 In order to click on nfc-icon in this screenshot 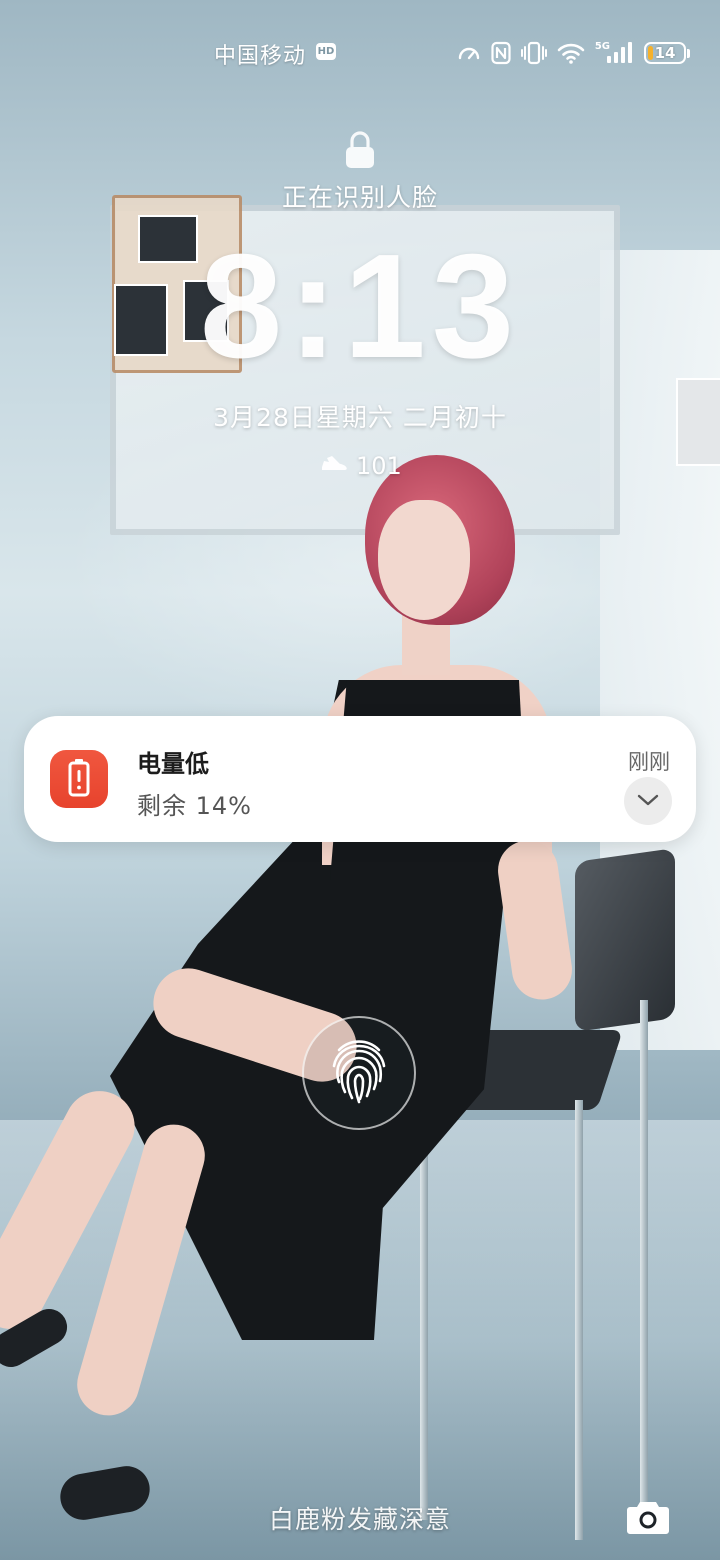, I will do `click(501, 53)`.